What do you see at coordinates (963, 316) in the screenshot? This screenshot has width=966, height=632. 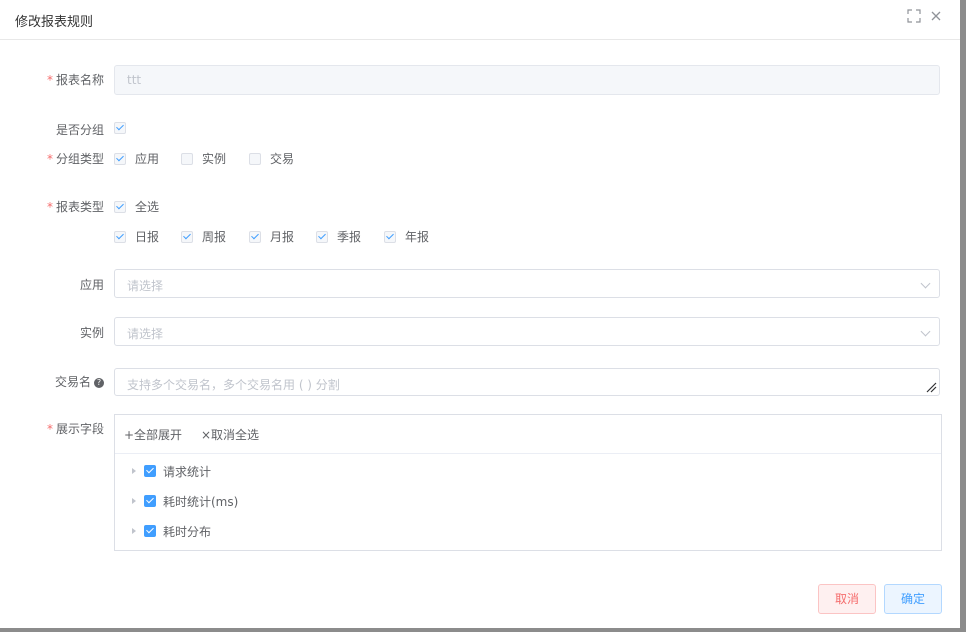 I see `window-edge-right` at bounding box center [963, 316].